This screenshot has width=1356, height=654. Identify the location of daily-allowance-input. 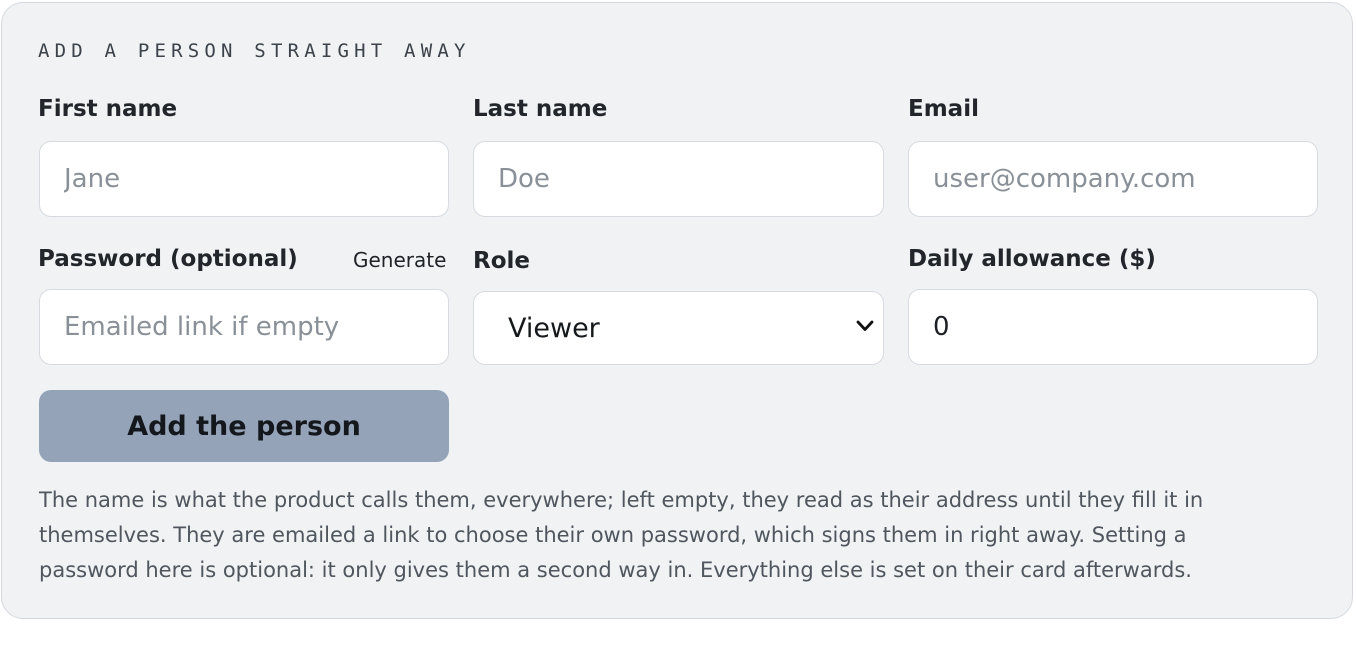
(1113, 327).